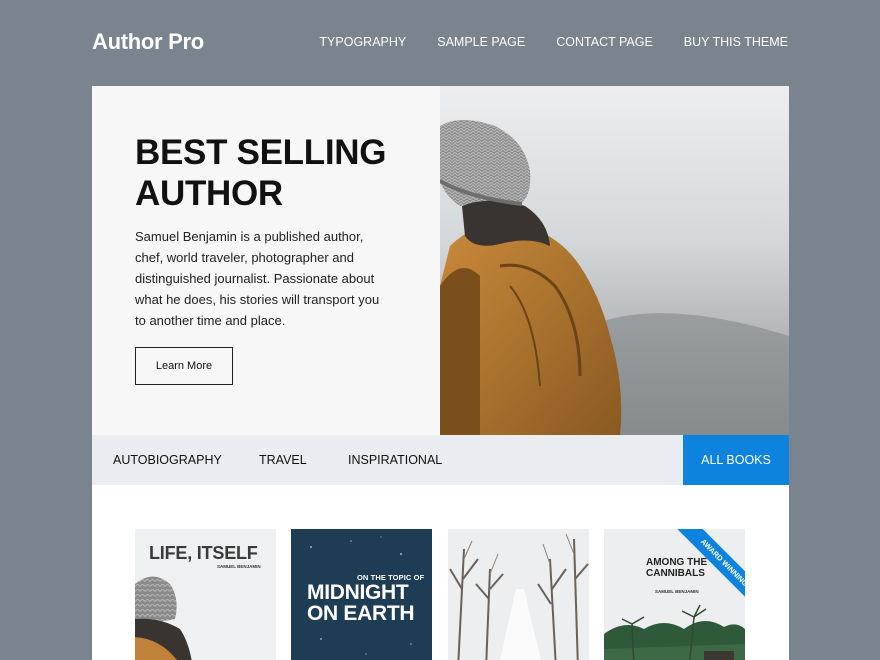 The height and width of the screenshot is (660, 880). What do you see at coordinates (265, 173) in the screenshot?
I see `hero-title: BEST SELLING AUTHOR` at bounding box center [265, 173].